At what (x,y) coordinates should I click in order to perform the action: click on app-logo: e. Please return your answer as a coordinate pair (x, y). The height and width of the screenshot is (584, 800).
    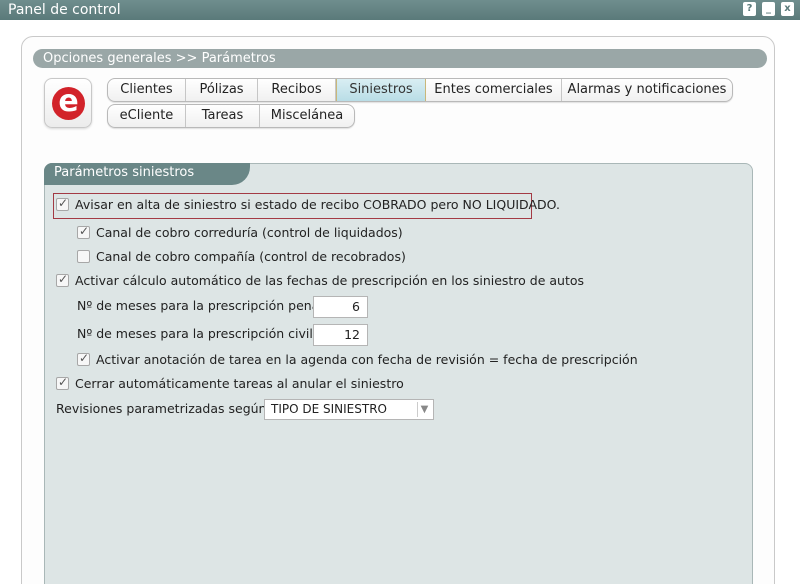
    Looking at the image, I should click on (68, 103).